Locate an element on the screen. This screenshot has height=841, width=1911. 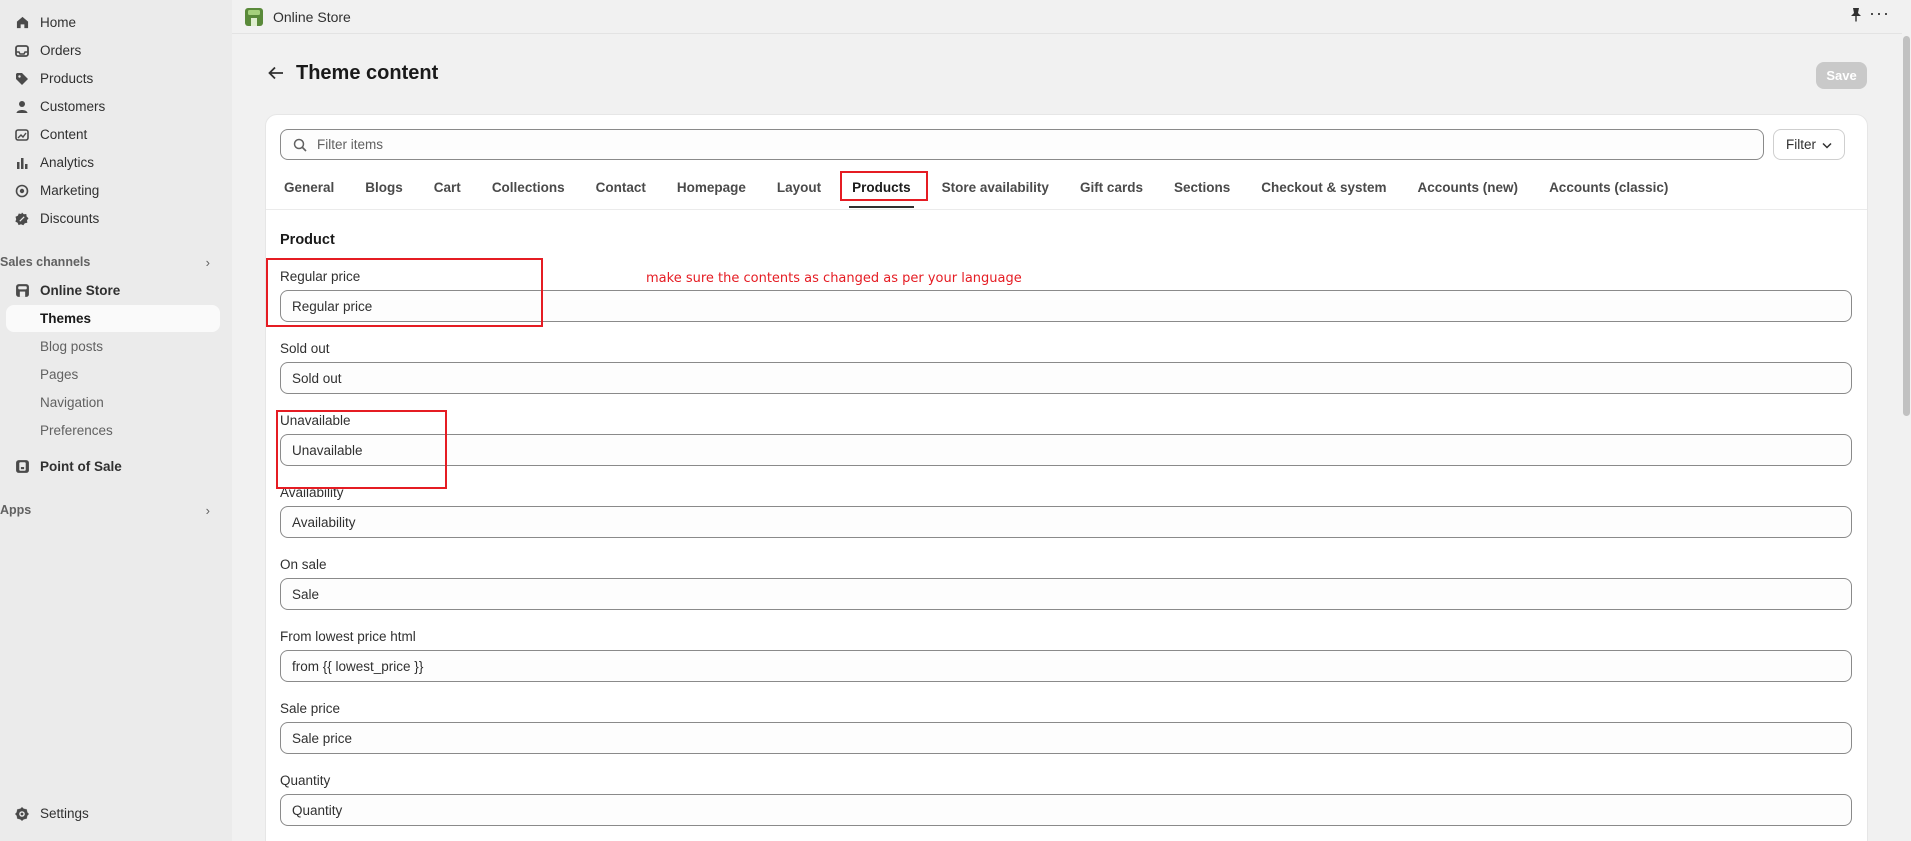
sidebar-item-label: Preferences is located at coordinates (76, 430).